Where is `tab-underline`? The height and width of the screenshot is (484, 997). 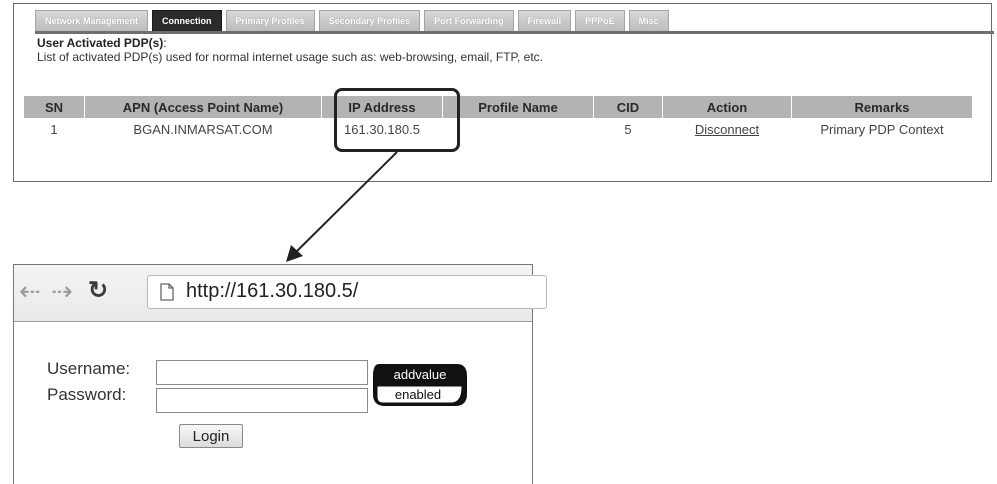 tab-underline is located at coordinates (514, 32).